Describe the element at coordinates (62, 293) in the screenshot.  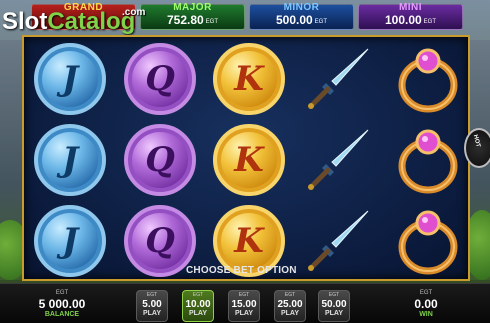
I see `balance-currency: EGT` at that location.